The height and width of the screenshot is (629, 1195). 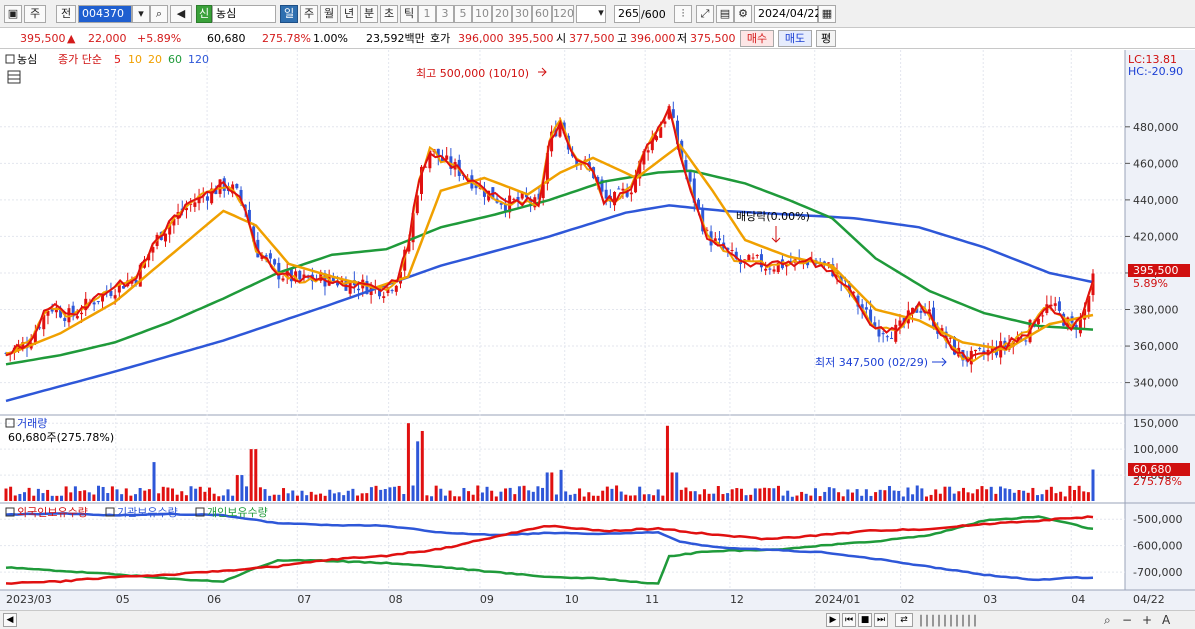 I want to click on zoom-out-icon: −, so click(x=1127, y=620).